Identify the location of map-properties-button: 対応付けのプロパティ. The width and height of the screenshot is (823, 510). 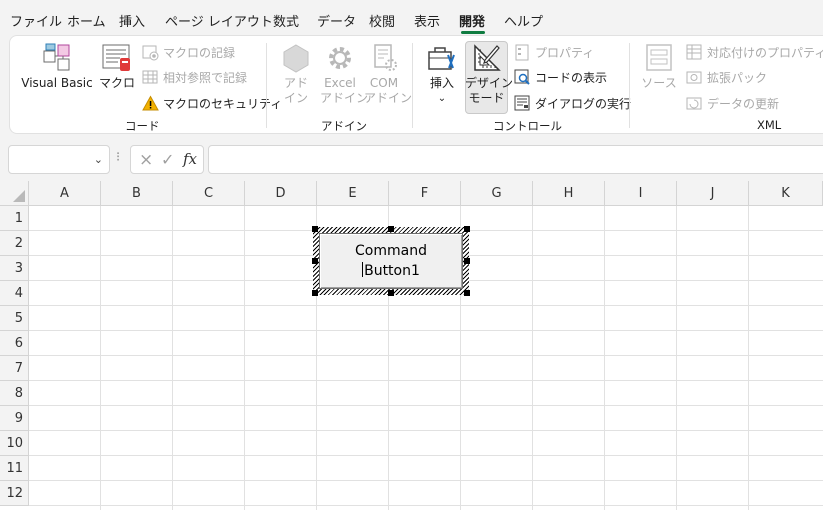
(754, 52).